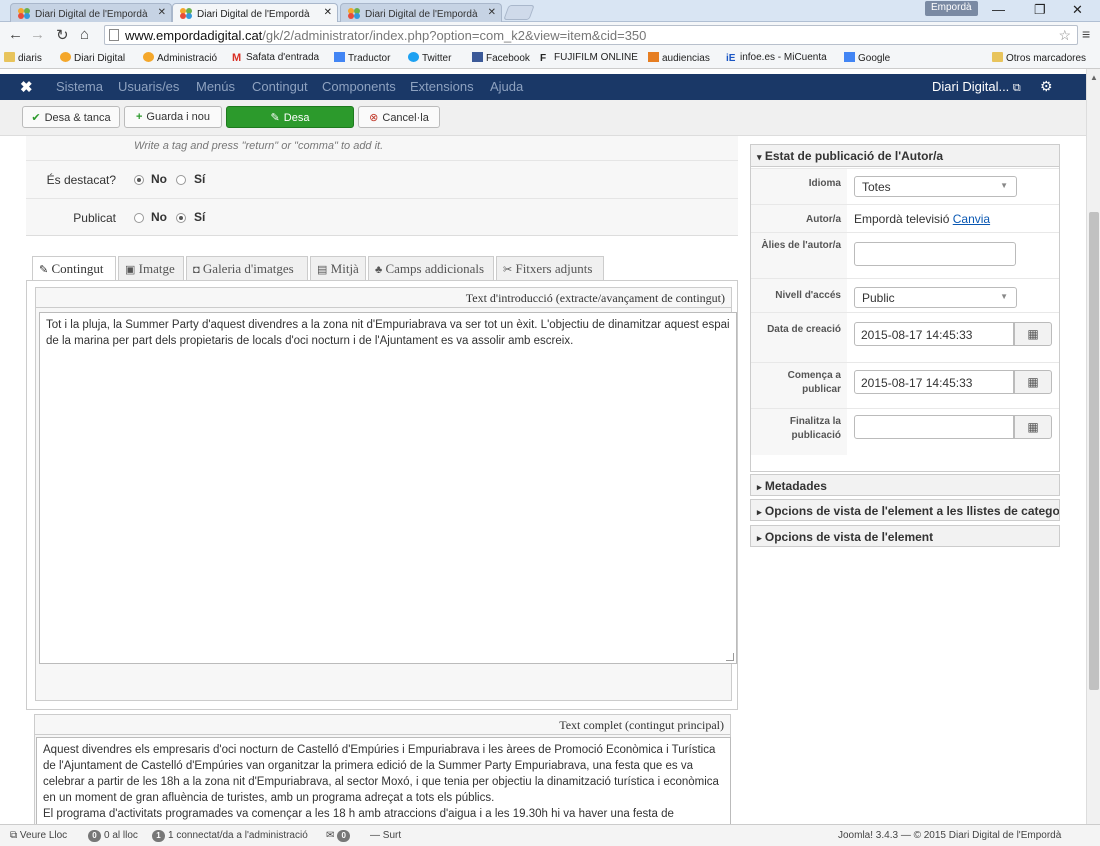  I want to click on tab-camps-addicionals: ♣ Camps addicionals, so click(431, 268).